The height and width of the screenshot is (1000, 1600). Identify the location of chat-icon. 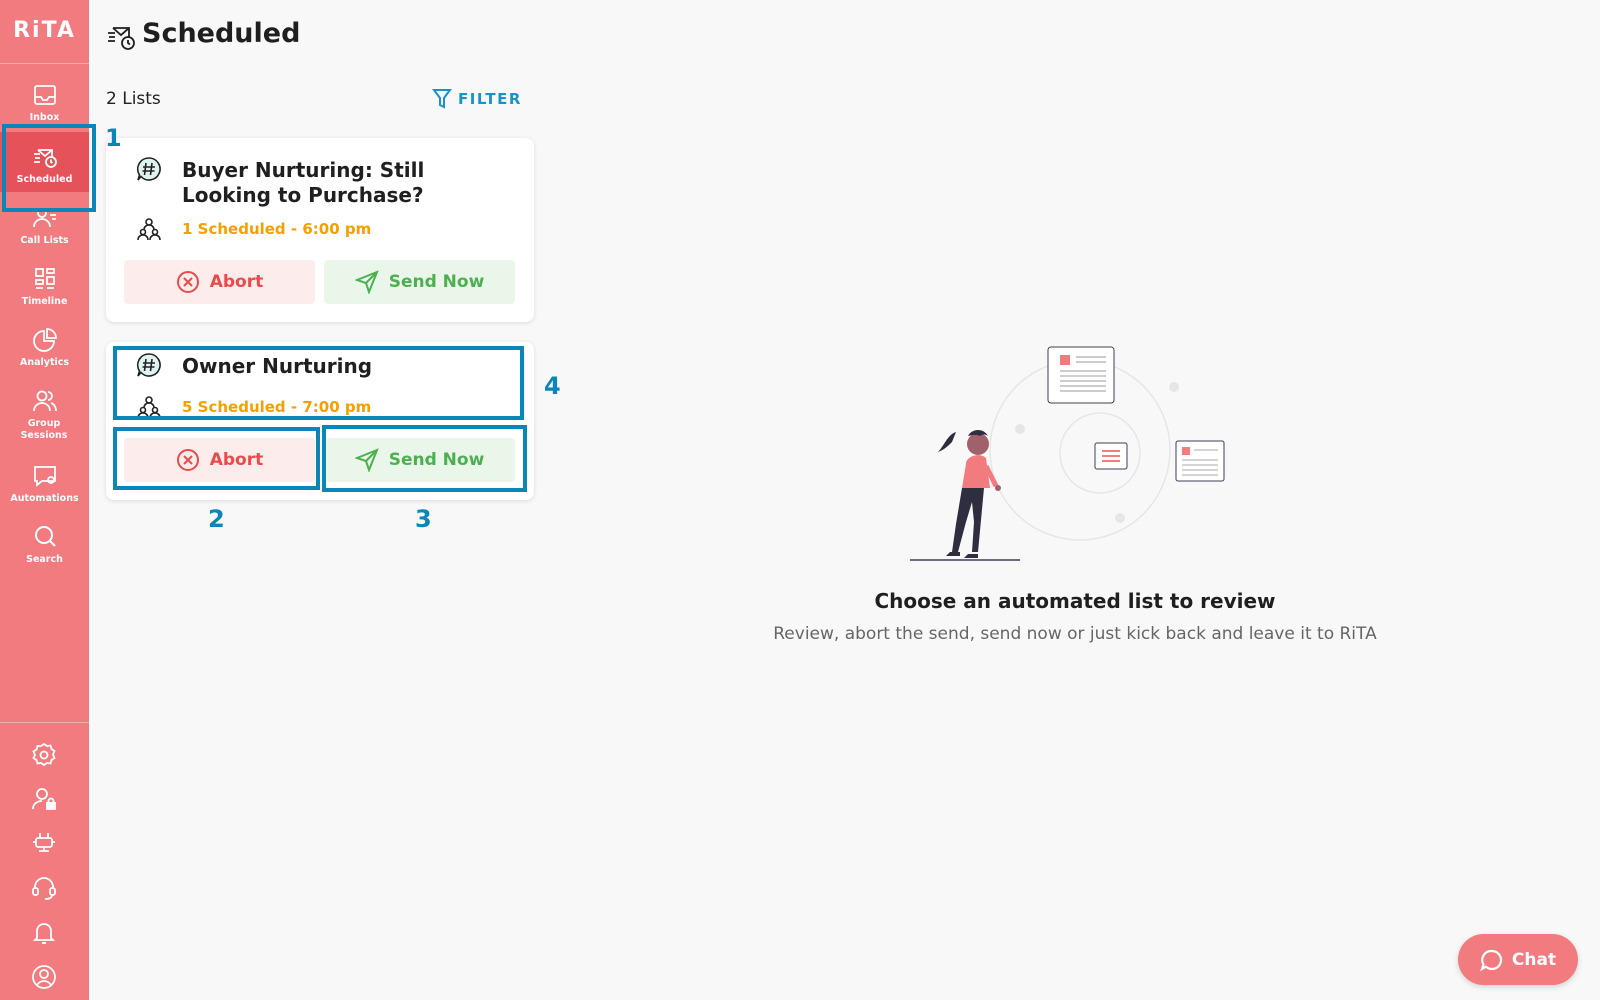
(1490, 960).